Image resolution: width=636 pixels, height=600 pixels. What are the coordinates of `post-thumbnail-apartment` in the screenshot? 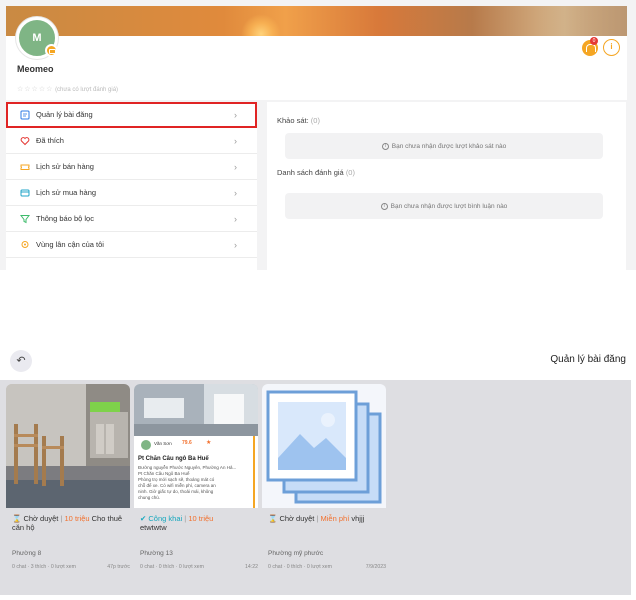 It's located at (68, 446).